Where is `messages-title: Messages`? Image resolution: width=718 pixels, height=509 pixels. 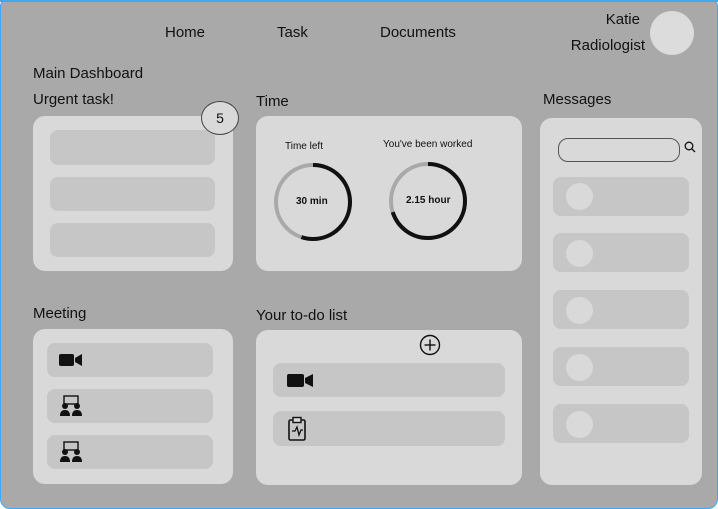 messages-title: Messages is located at coordinates (577, 99).